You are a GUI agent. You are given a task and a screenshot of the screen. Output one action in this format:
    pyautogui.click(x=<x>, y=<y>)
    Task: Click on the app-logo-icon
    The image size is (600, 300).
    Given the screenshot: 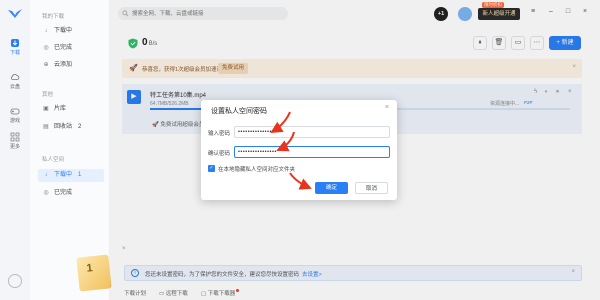 What is the action you would take?
    pyautogui.click(x=15, y=13)
    